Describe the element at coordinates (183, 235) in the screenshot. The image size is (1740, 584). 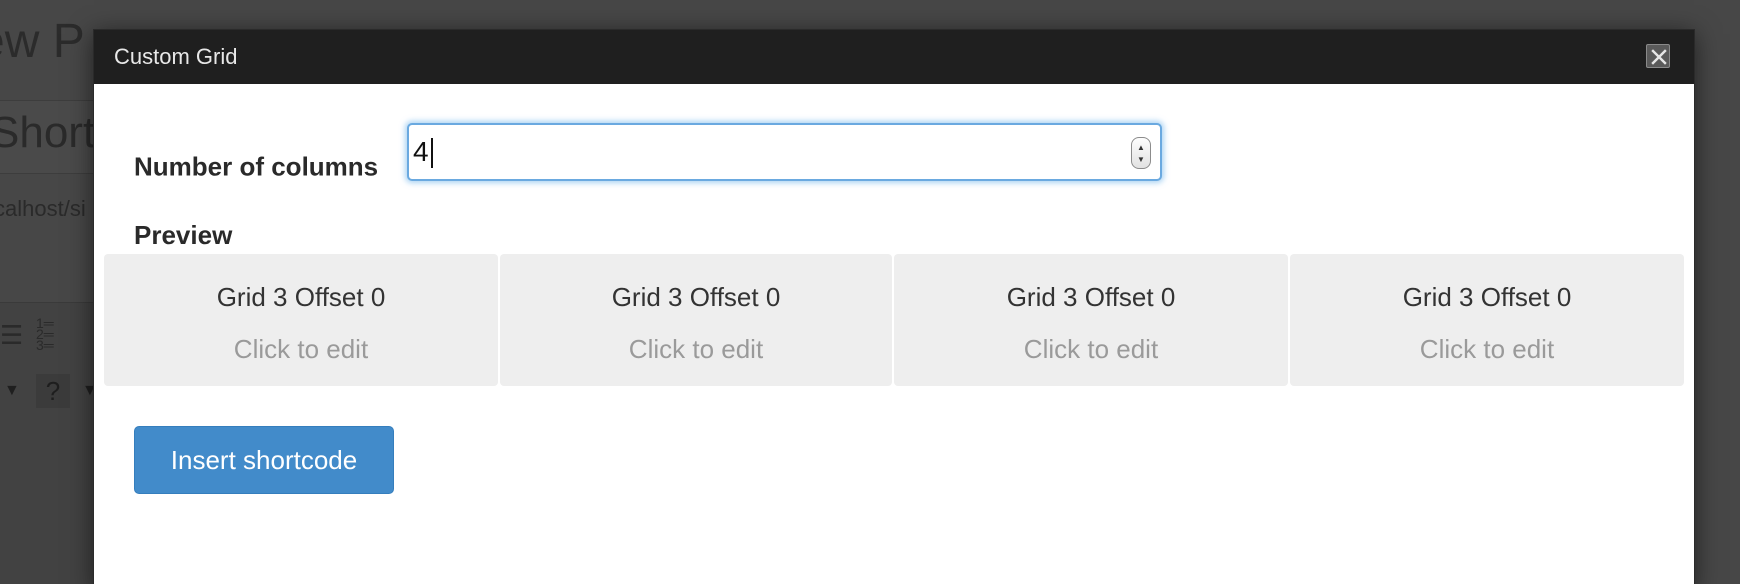
I see `preview-heading: Preview` at that location.